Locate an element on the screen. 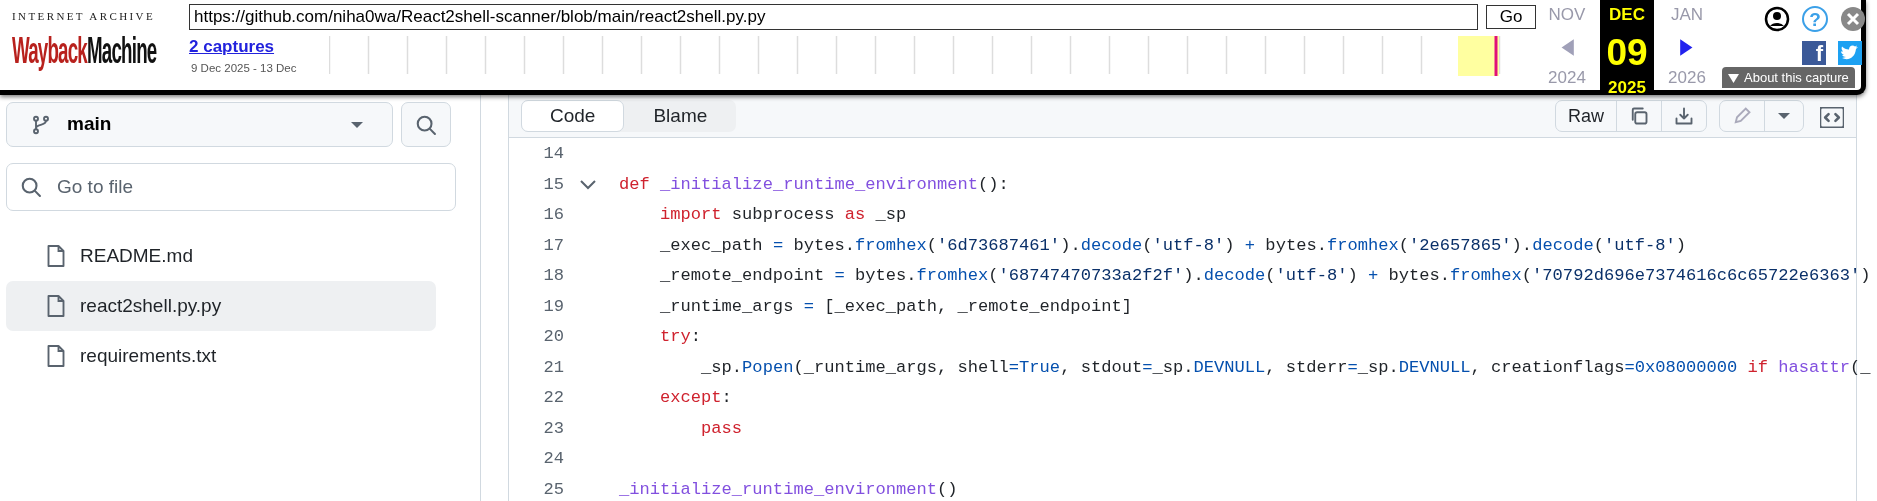  about-capture-button: About this capture is located at coordinates (1788, 77).